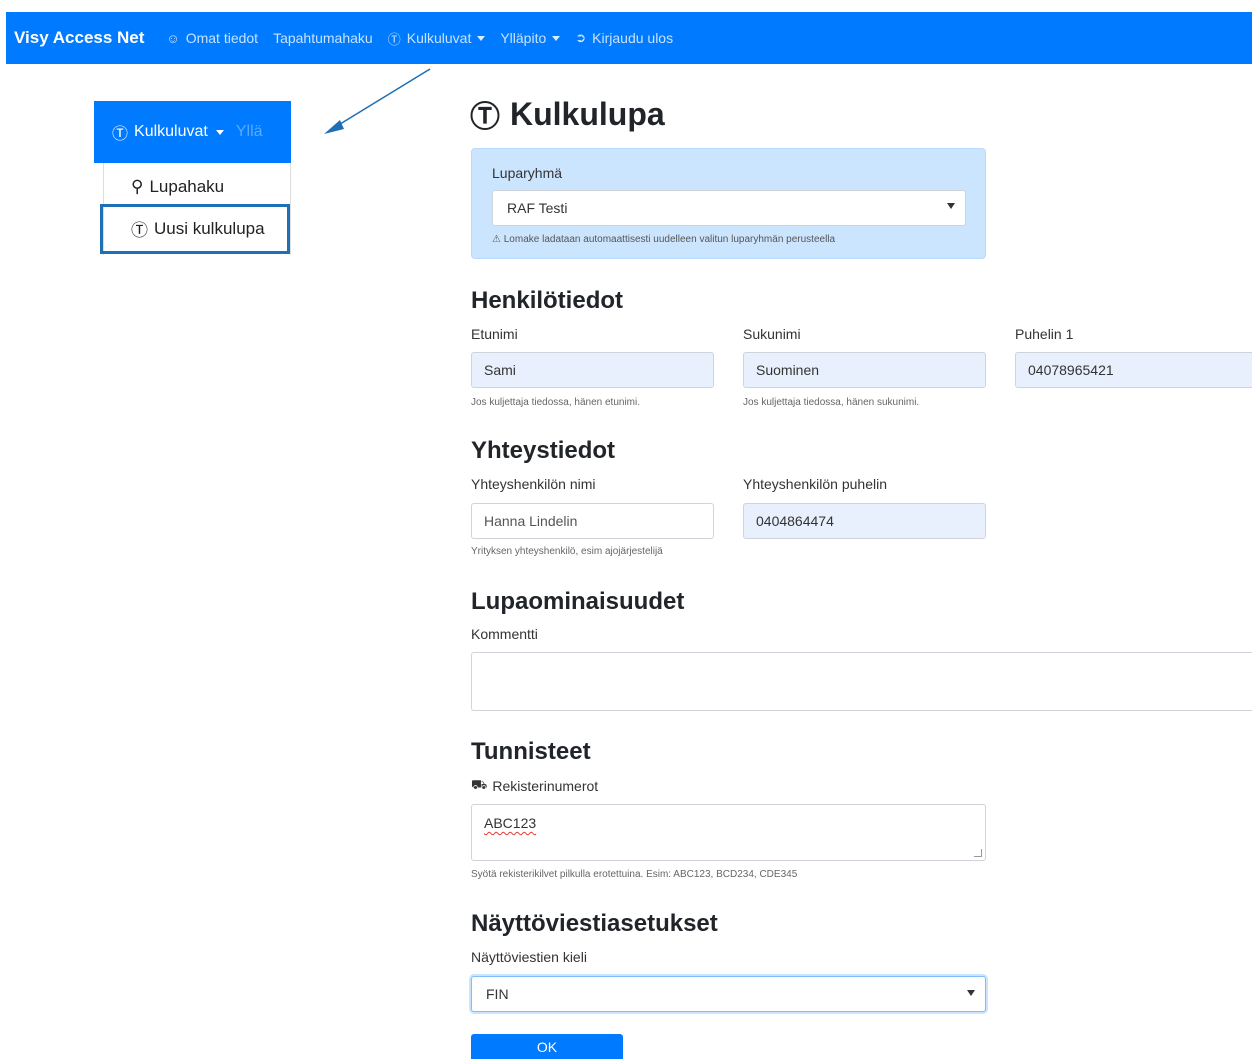 This screenshot has width=1252, height=1059. Describe the element at coordinates (555, 402) in the screenshot. I see `first-name-help: Jos kuljettaja tiedossa, hänen etunimi.` at that location.